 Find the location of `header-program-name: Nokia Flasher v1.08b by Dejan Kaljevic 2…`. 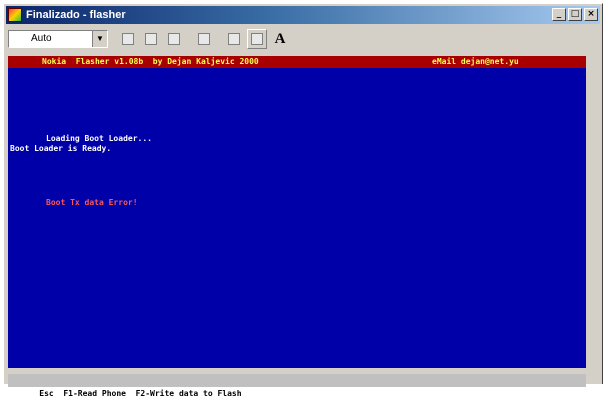

header-program-name: Nokia Flasher v1.08b by Dejan Kaljevic 2… is located at coordinates (150, 61).